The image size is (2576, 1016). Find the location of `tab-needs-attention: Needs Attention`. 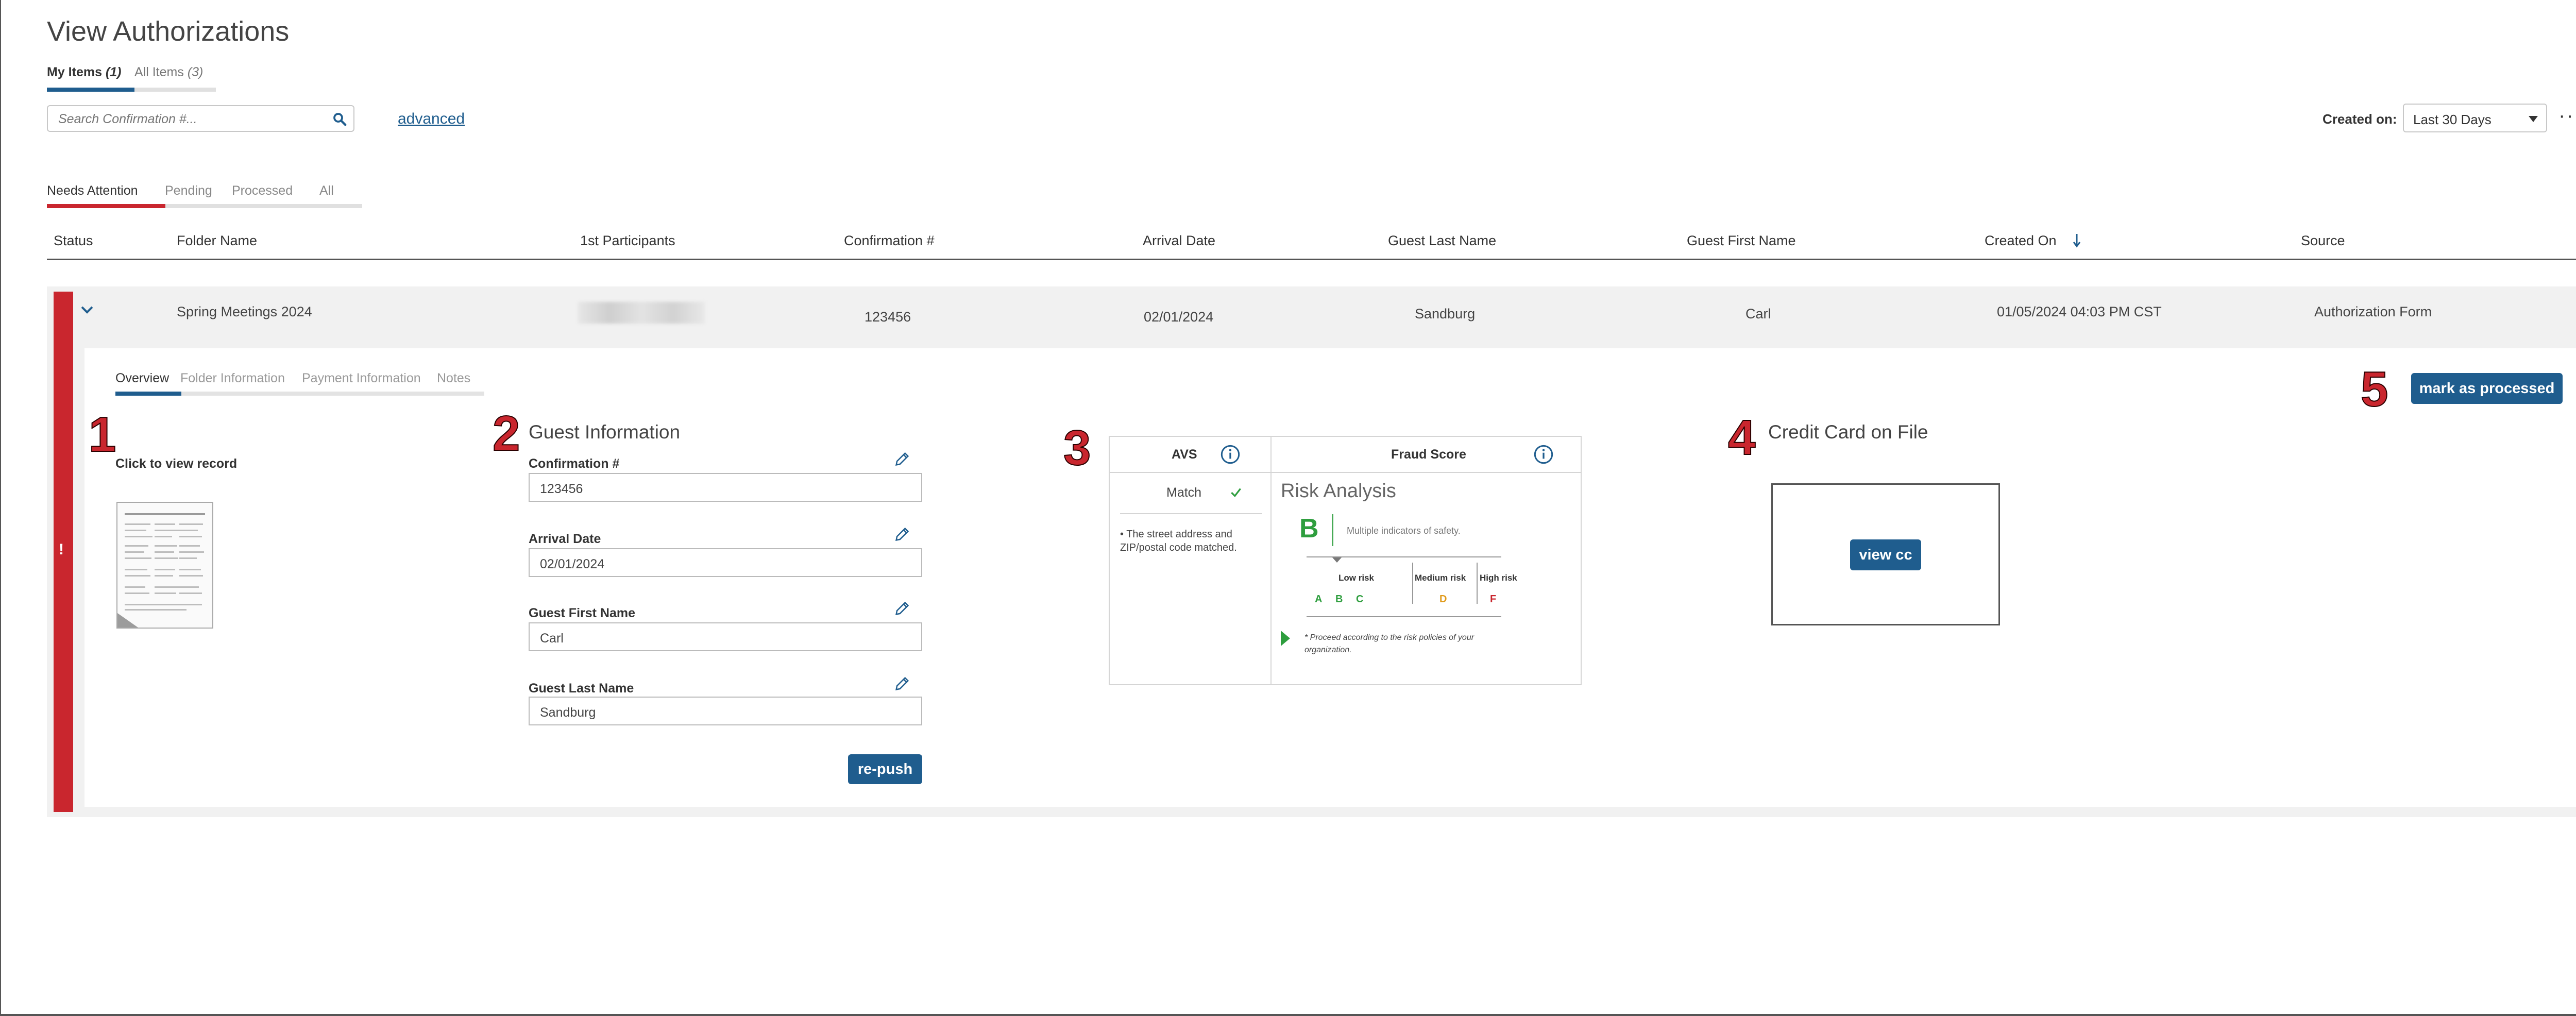

tab-needs-attention: Needs Attention is located at coordinates (92, 190).